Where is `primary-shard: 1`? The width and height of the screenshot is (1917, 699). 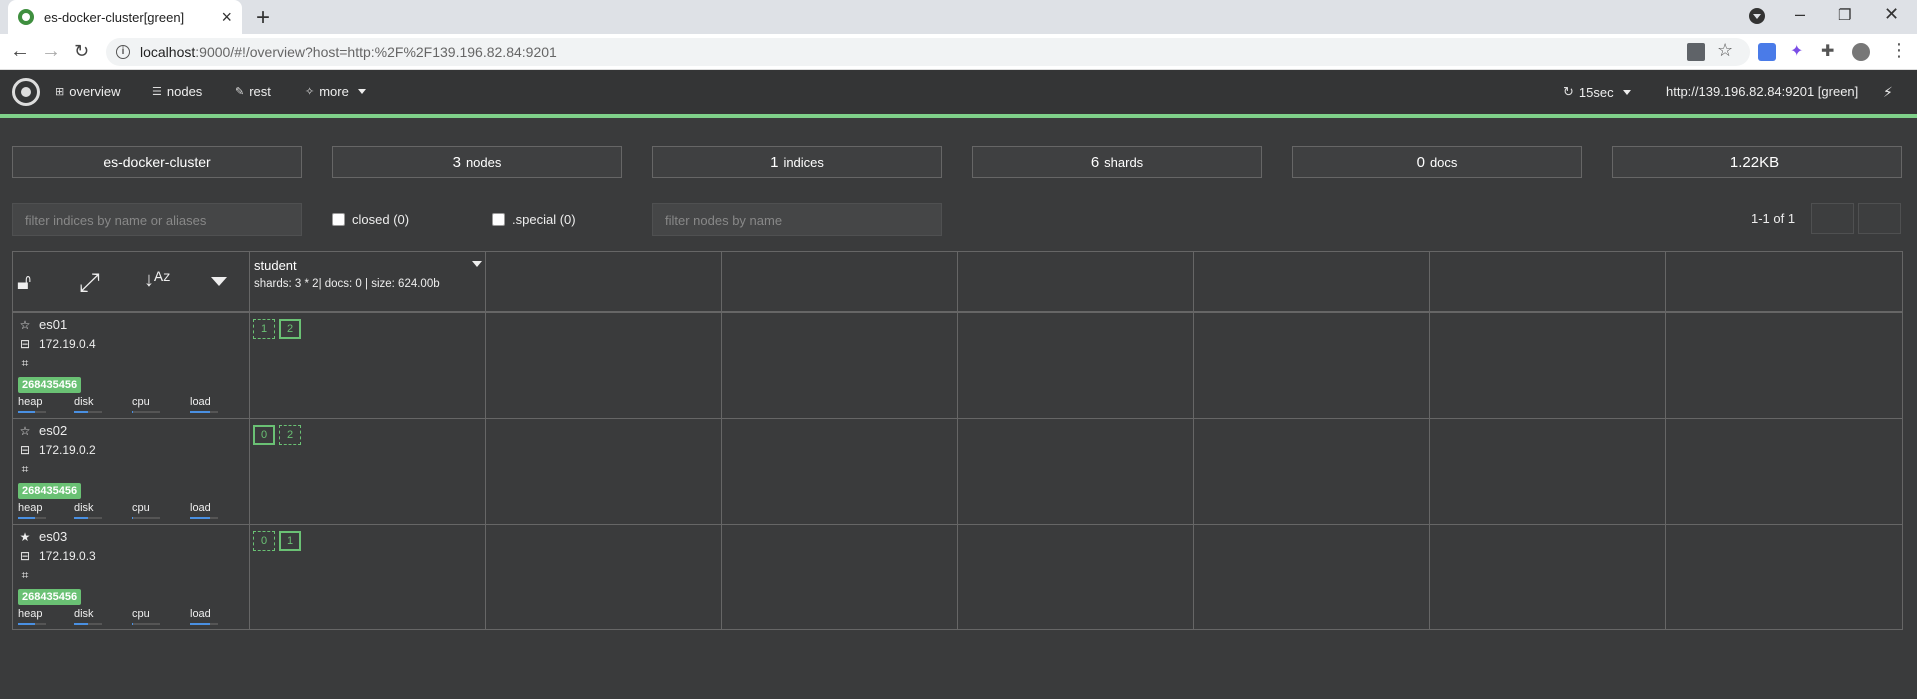 primary-shard: 1 is located at coordinates (290, 541).